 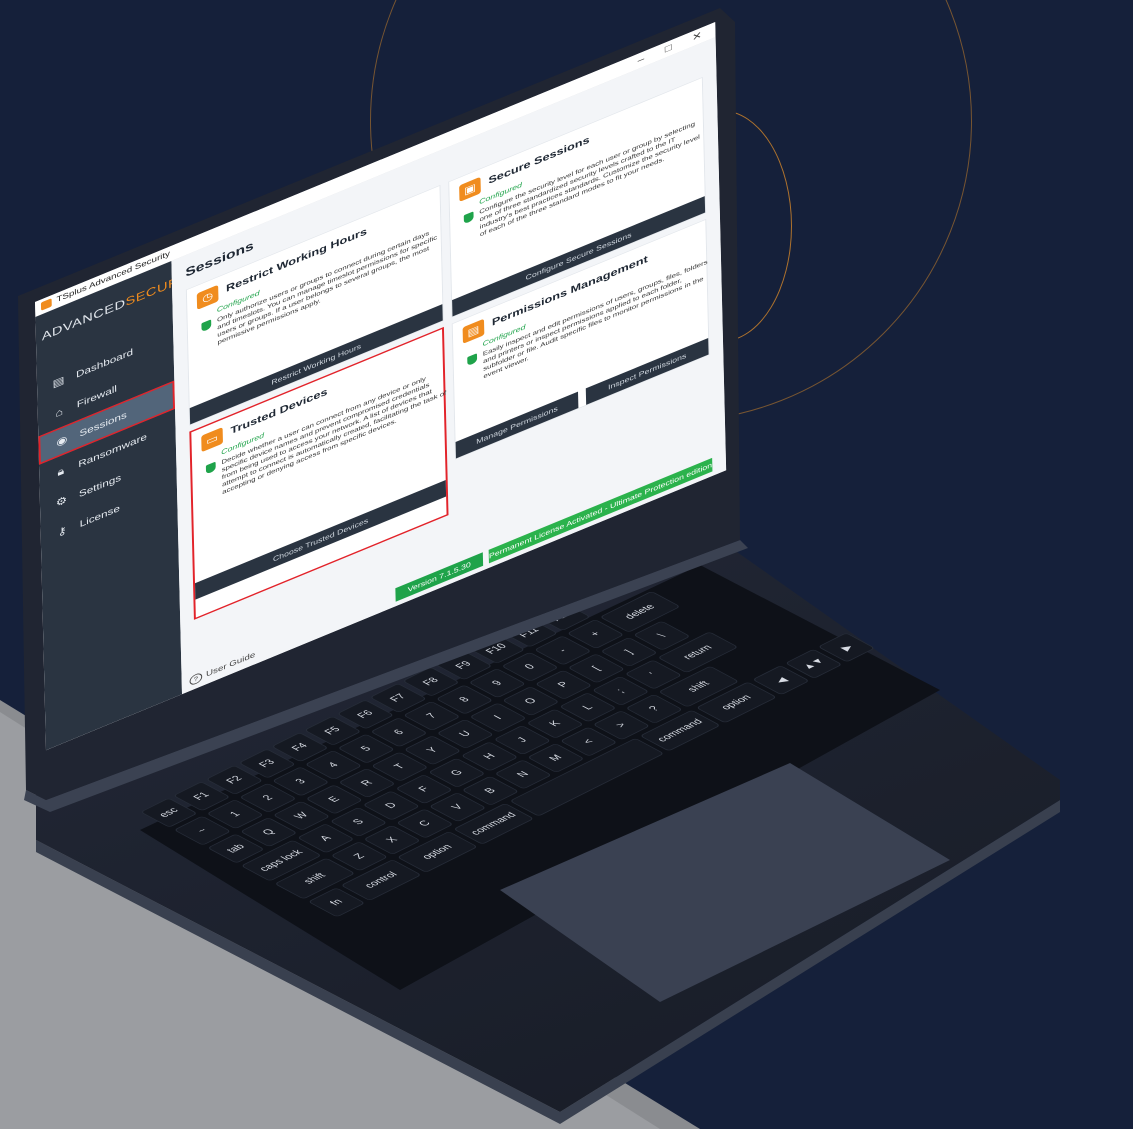 I want to click on app-logo-icon, so click(x=46, y=304).